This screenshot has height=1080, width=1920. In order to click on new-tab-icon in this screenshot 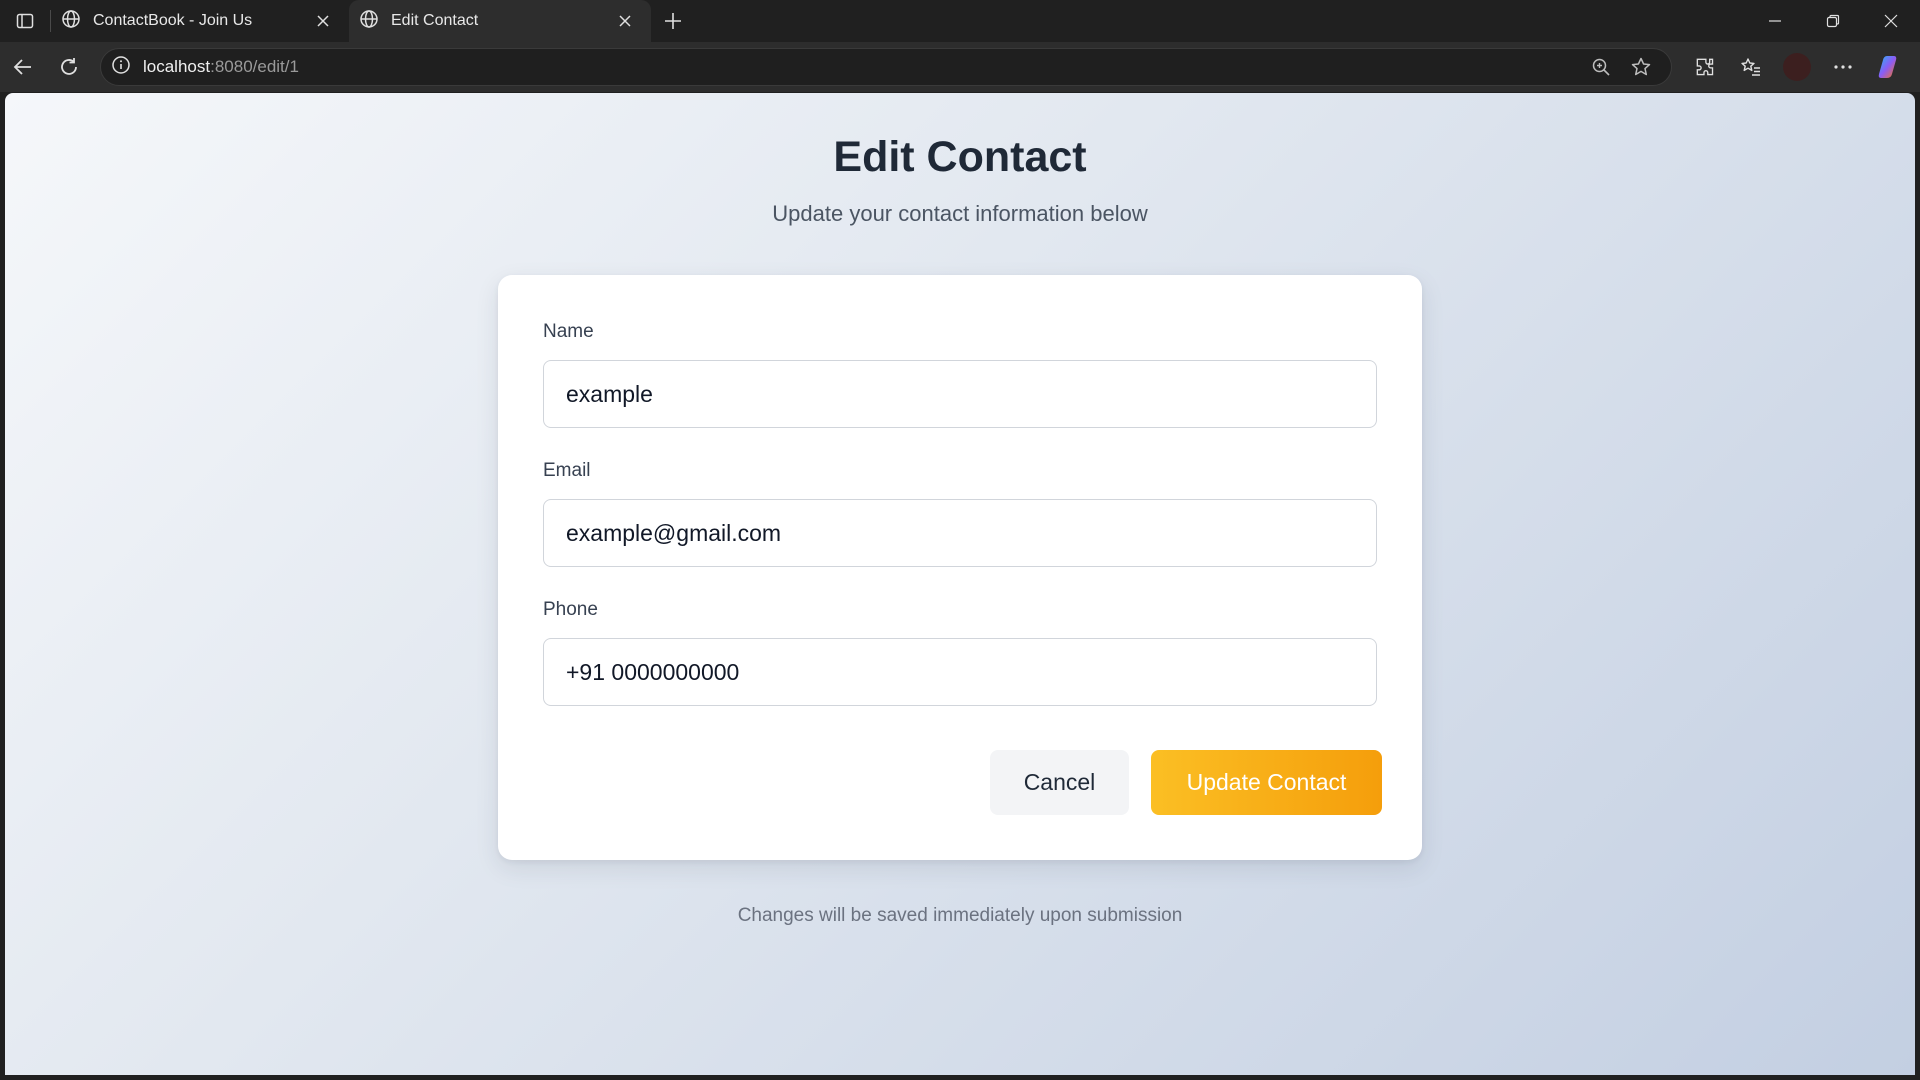, I will do `click(673, 21)`.